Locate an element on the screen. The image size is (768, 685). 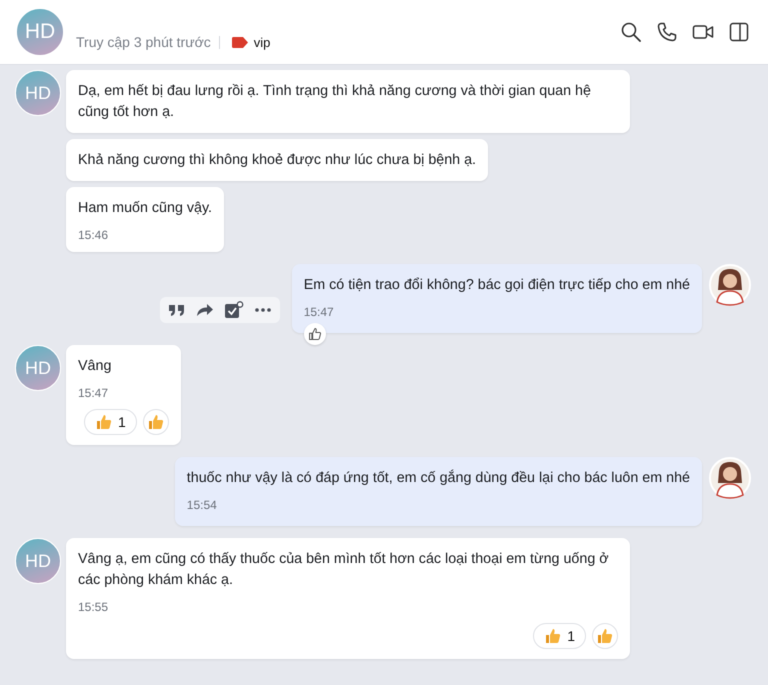
message-time: 15:55 is located at coordinates (94, 607).